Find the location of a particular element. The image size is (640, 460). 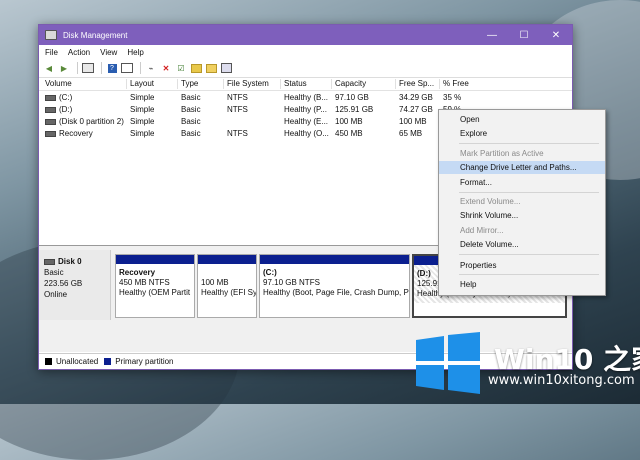

fs-cell: NTFS is located at coordinates (237, 97).